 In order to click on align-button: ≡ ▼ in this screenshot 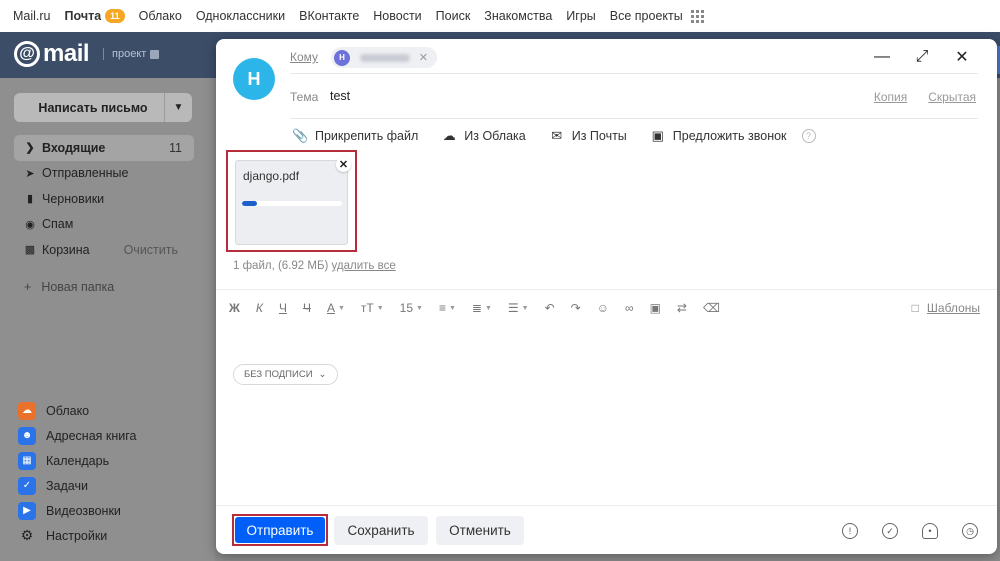, I will do `click(447, 308)`.